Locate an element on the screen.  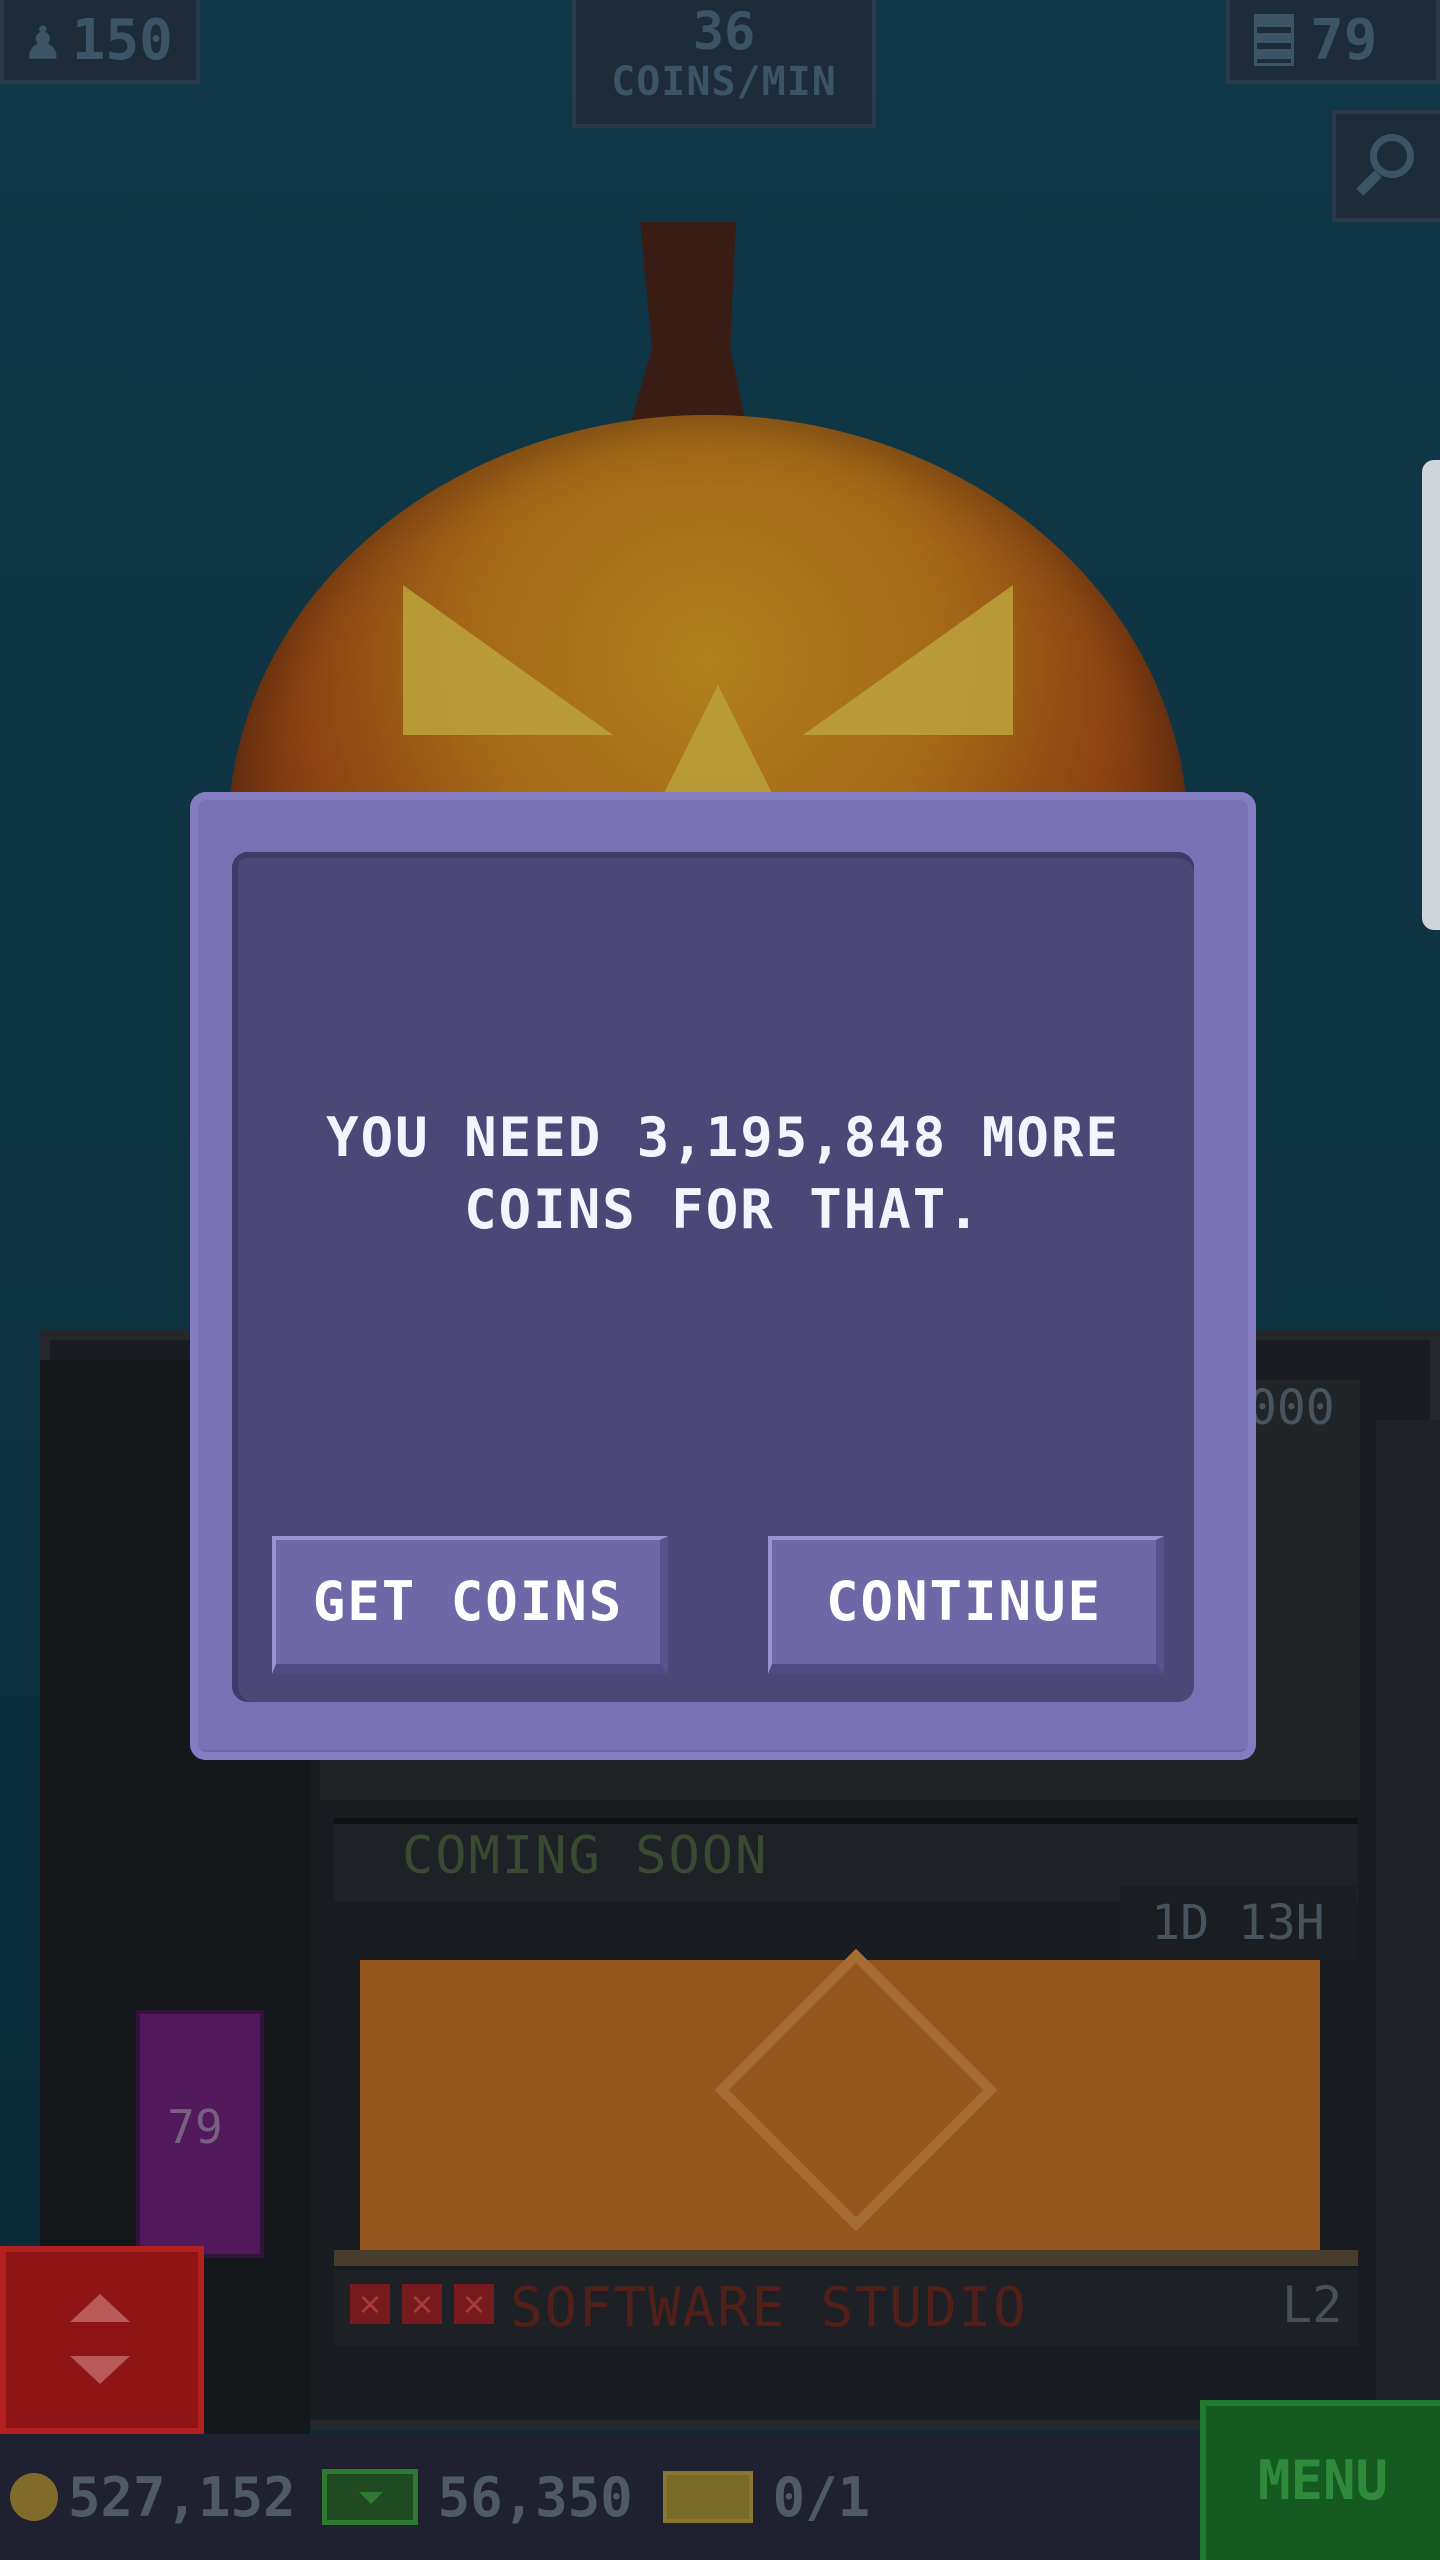
coins-per-min-panel: 36 COINS/MIN is located at coordinates (724, 64).